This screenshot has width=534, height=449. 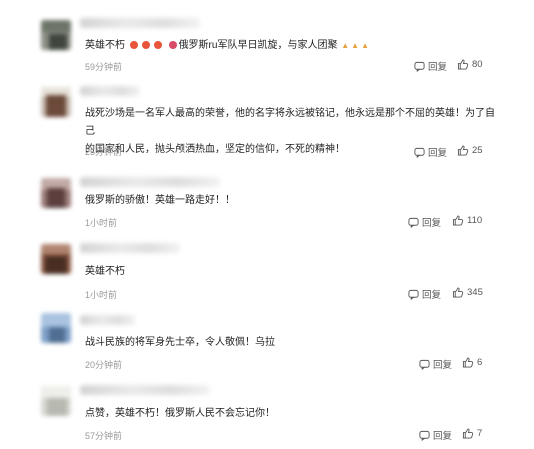 I want to click on comment-time: 25分钟前, so click(x=104, y=152).